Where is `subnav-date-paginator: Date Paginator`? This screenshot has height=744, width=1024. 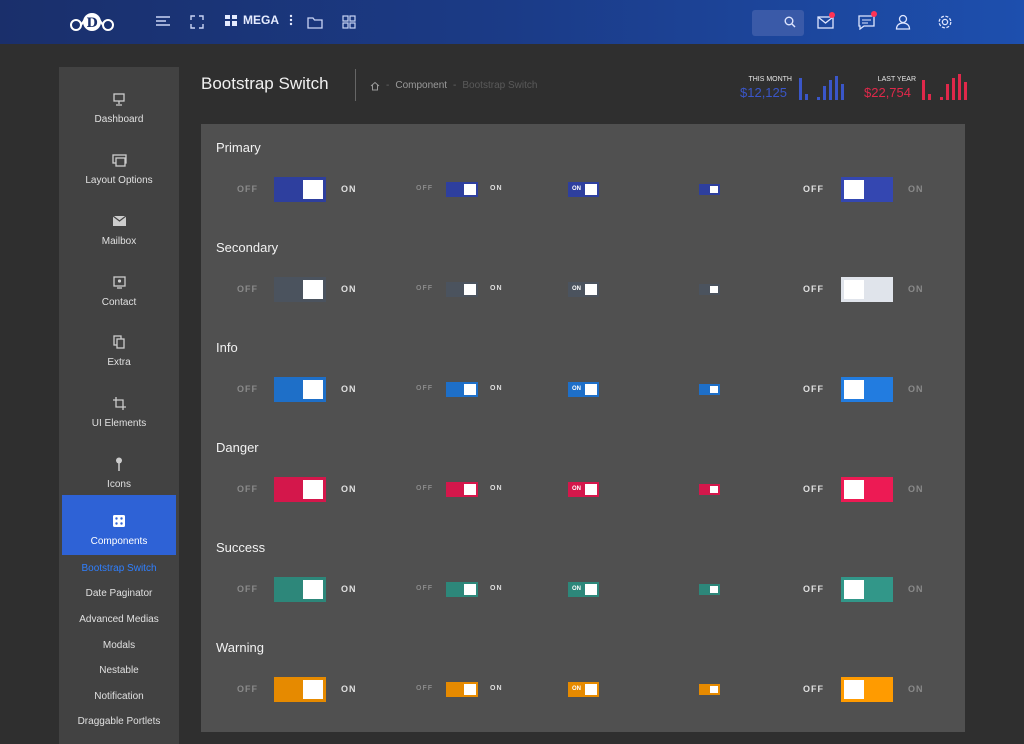
subnav-date-paginator: Date Paginator is located at coordinates (119, 593).